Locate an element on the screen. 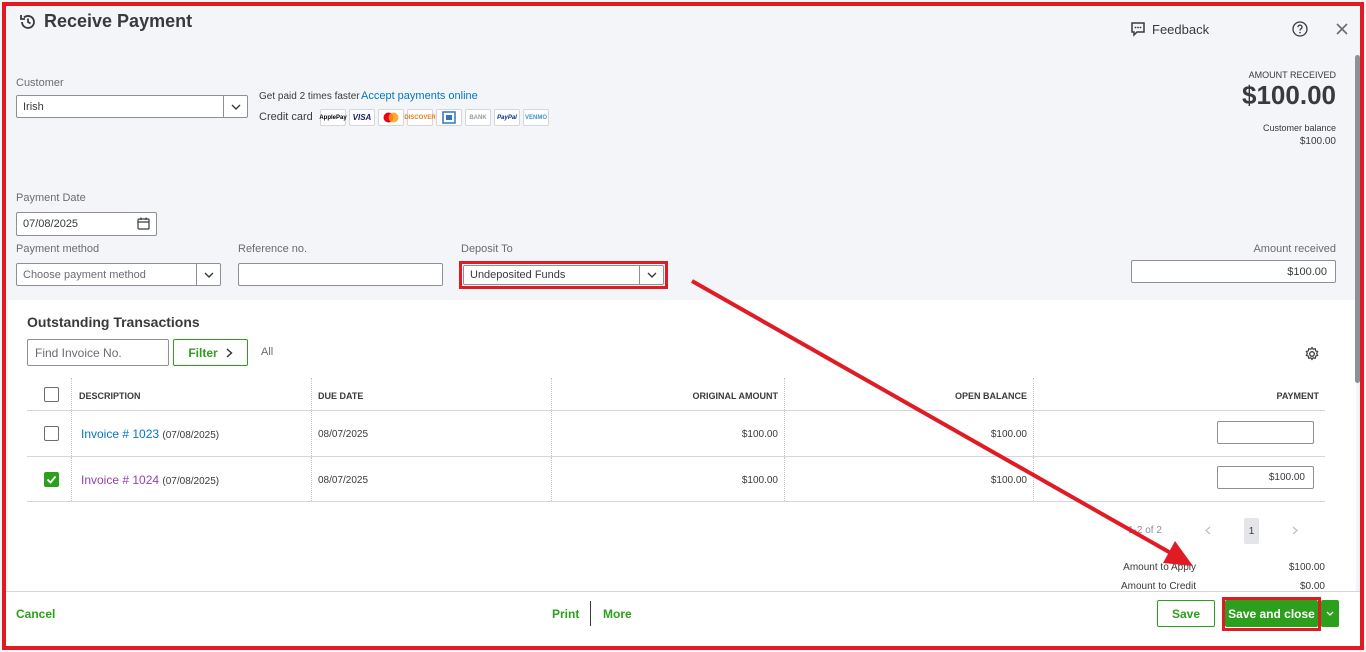 This screenshot has width=1366, height=652. visa-logo: VISA is located at coordinates (362, 117).